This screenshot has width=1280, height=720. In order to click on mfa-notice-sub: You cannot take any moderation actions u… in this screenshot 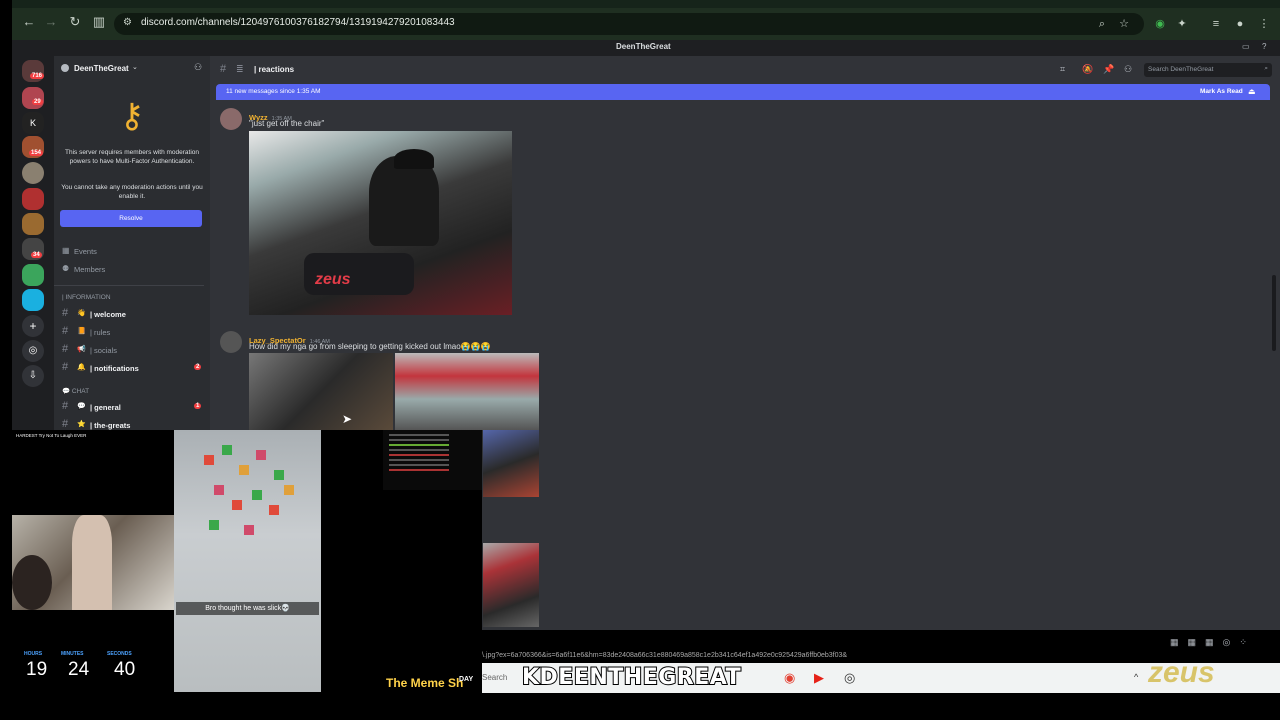, I will do `click(132, 192)`.